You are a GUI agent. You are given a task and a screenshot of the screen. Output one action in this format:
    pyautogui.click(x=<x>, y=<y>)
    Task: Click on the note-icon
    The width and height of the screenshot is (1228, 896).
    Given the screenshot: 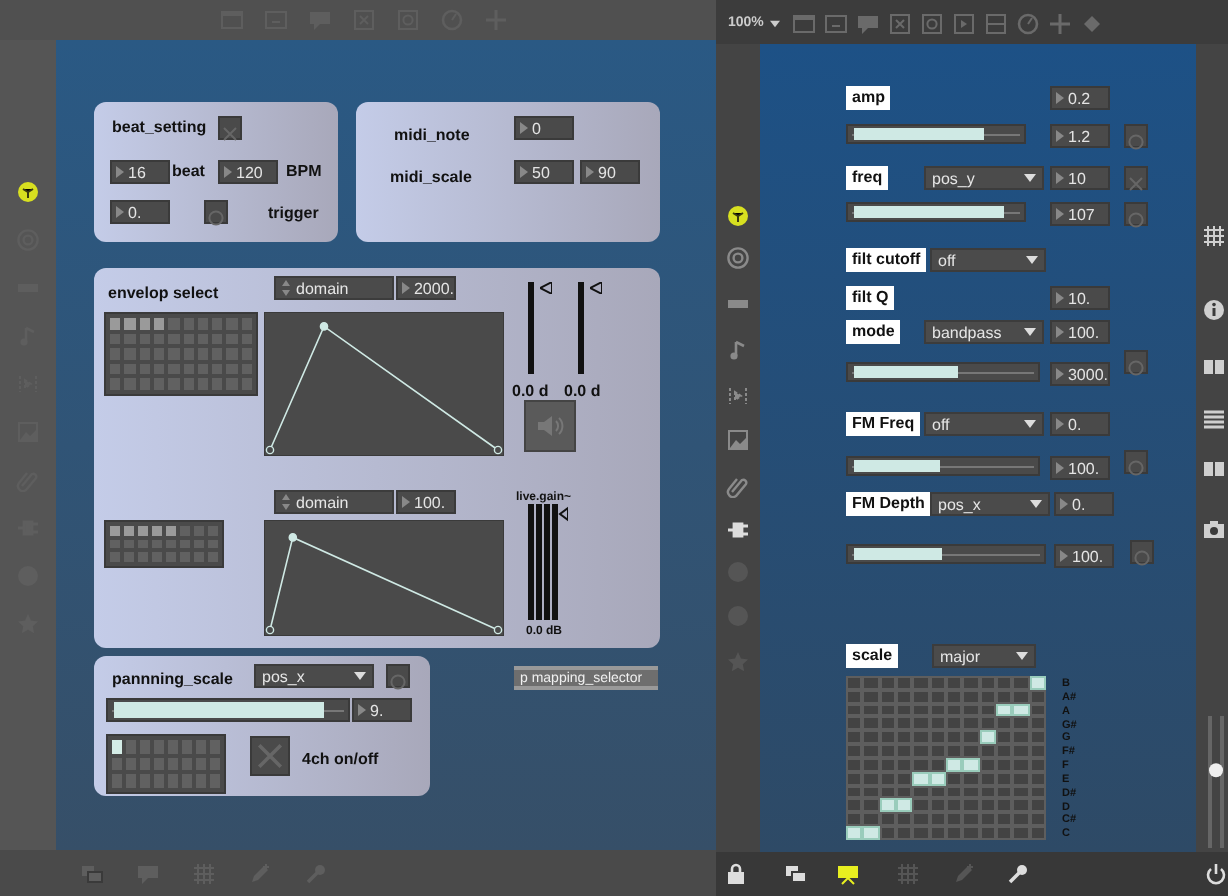 What is the action you would take?
    pyautogui.click(x=738, y=350)
    